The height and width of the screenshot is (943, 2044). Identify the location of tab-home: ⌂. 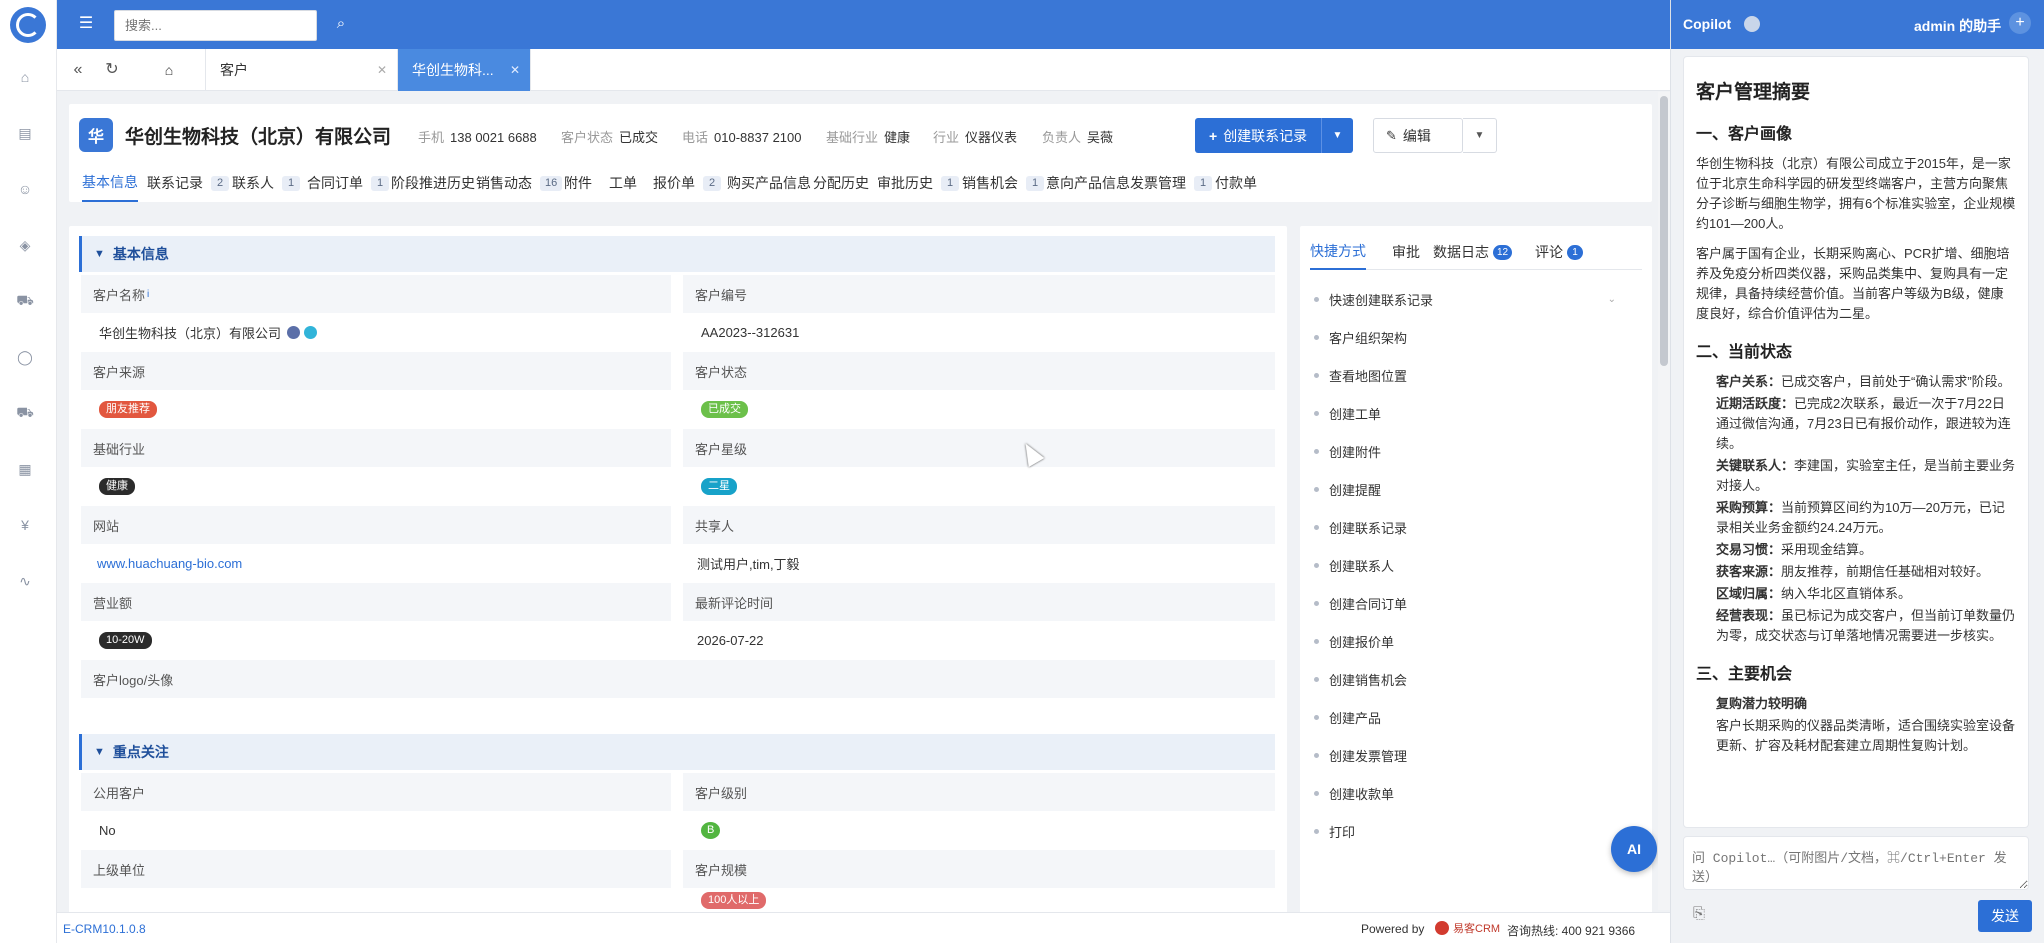
(169, 70).